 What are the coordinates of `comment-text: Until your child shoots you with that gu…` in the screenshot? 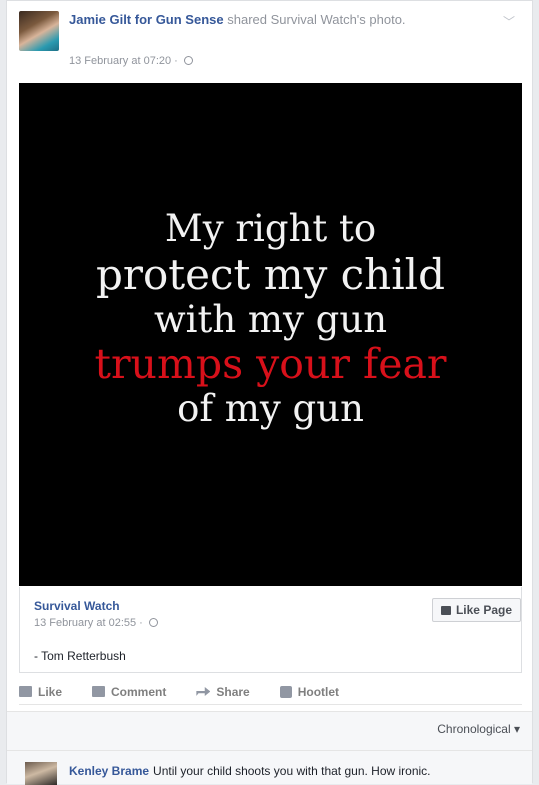 It's located at (292, 771).